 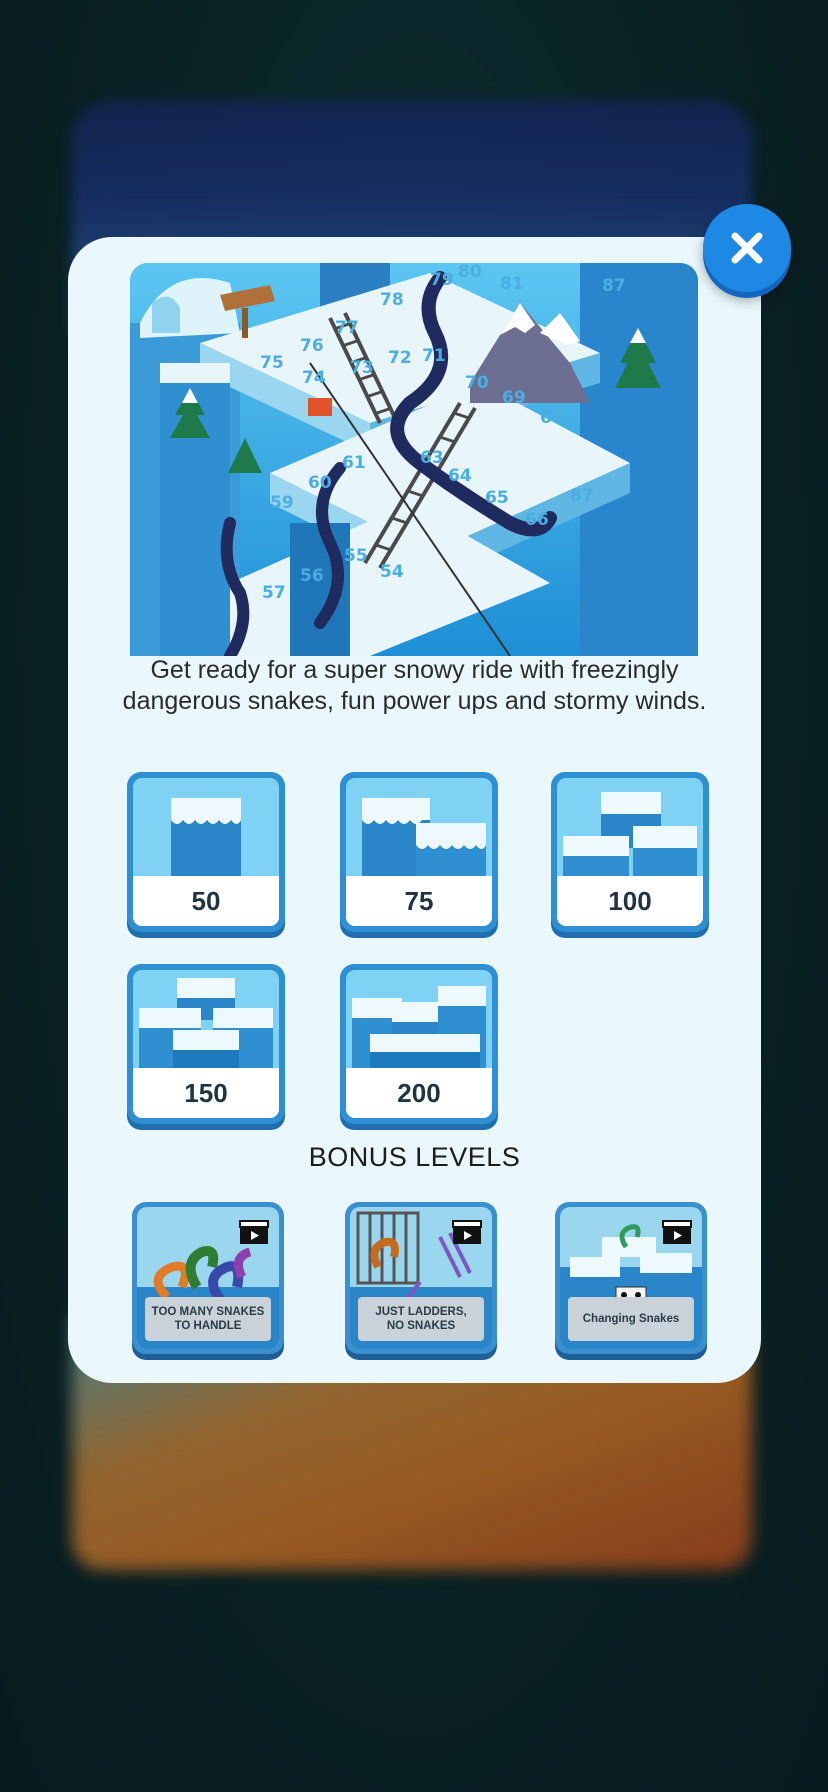 I want to click on bonus-label-line2: TO HANDLE, so click(x=208, y=1326).